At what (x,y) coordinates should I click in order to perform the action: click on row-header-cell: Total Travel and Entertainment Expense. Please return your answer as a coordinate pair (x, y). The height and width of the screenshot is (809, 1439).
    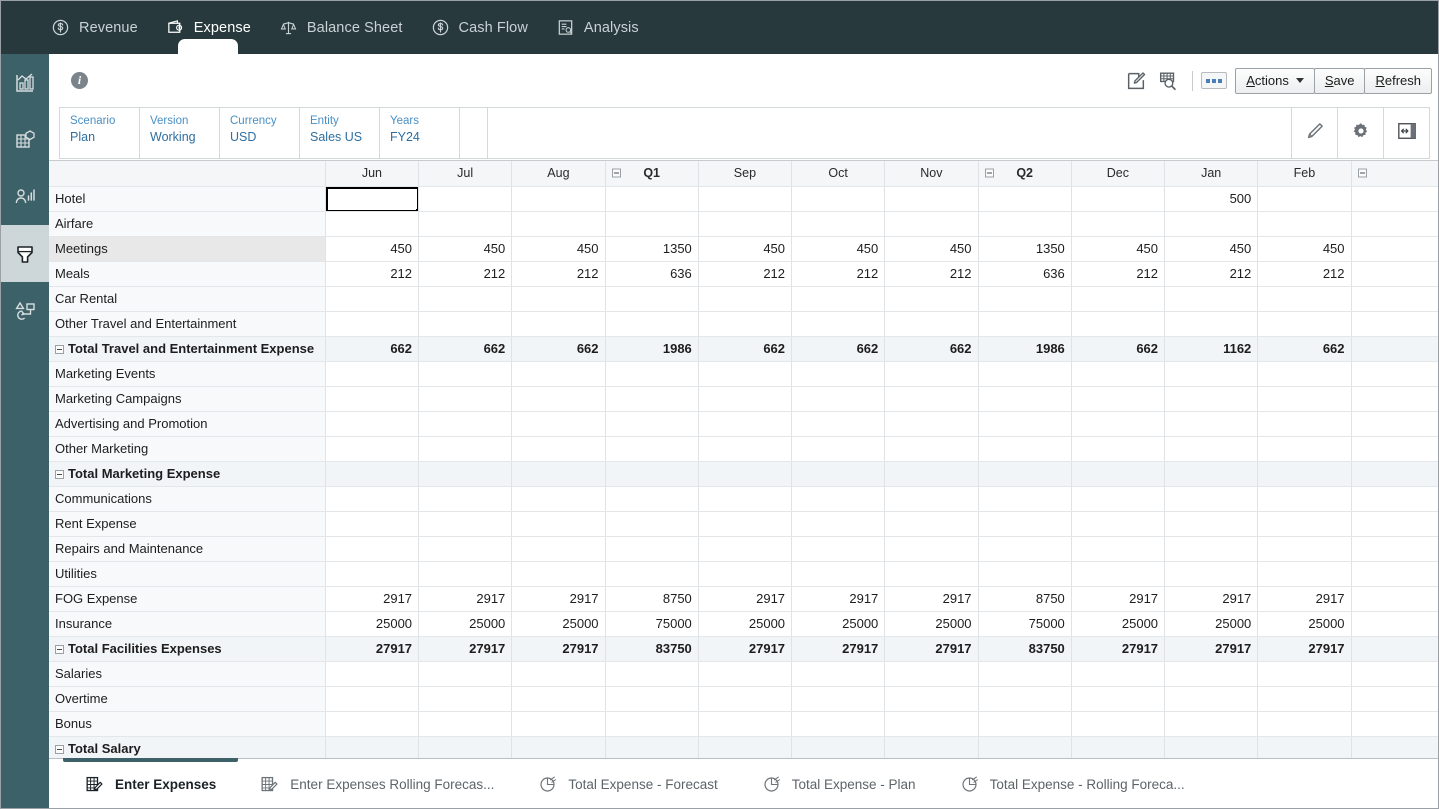
    Looking at the image, I should click on (187, 349).